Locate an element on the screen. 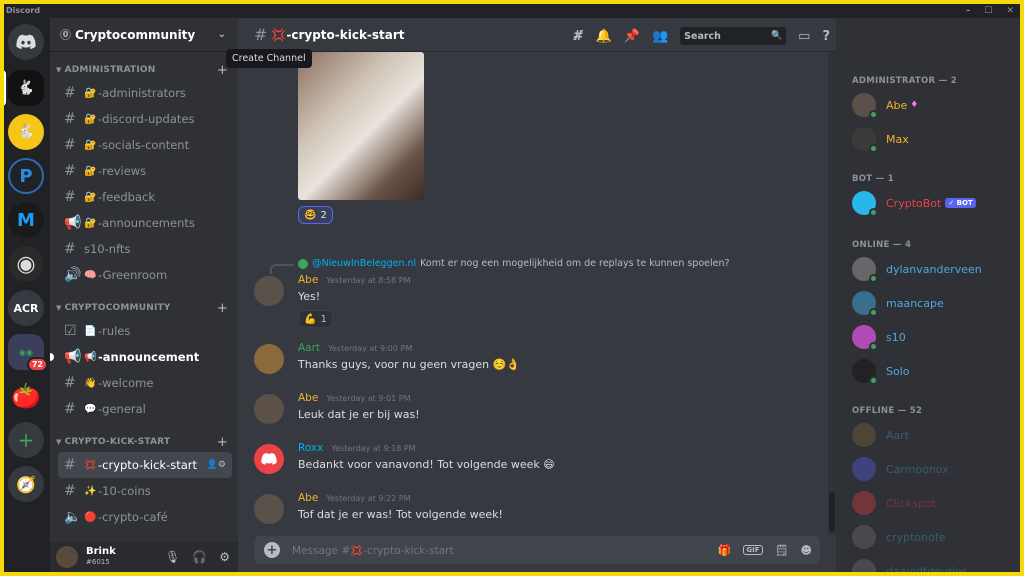 This screenshot has height=576, width=1024. channel-welcome: # 👋 -welcome is located at coordinates (145, 383).